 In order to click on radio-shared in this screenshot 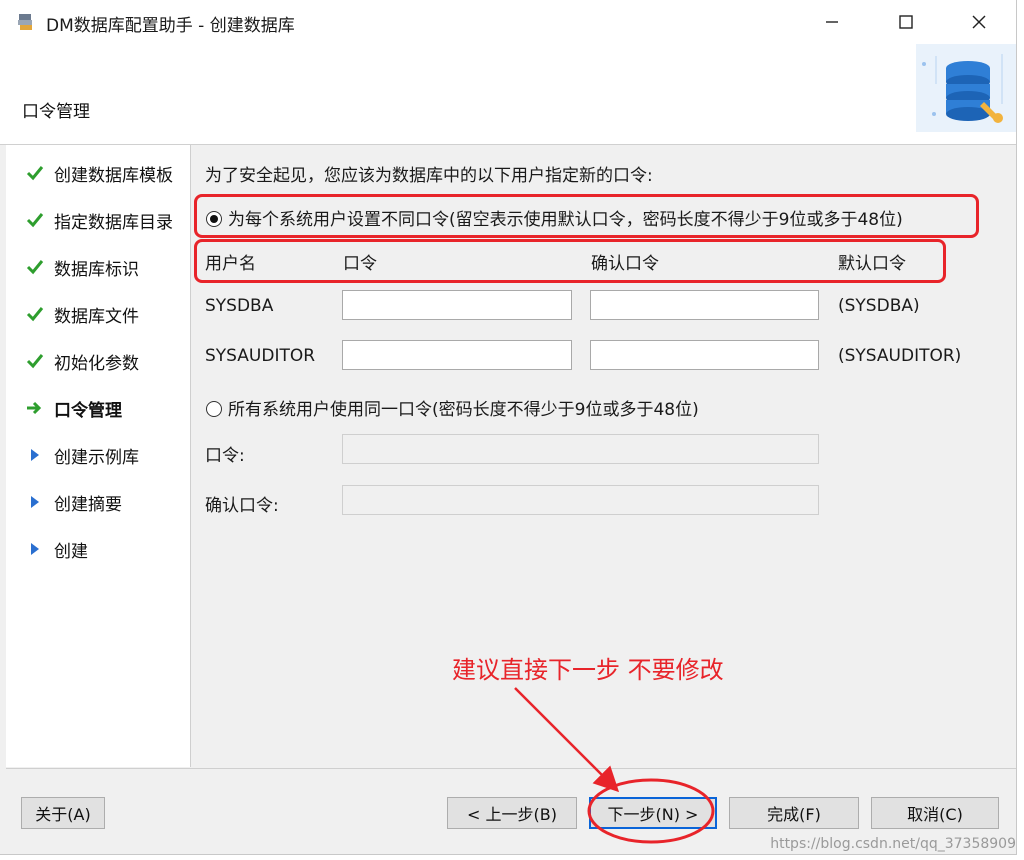, I will do `click(214, 409)`.